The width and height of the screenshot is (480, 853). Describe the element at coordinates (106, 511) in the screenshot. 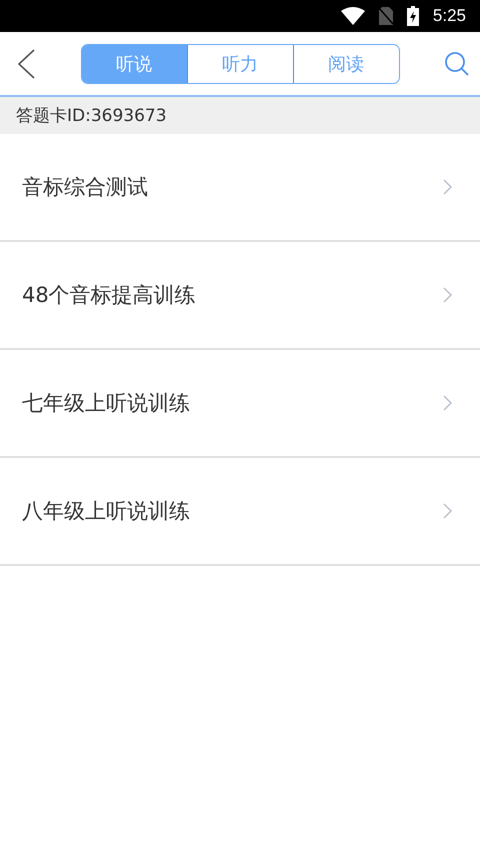

I see `item-title: 八年级上听说训练` at that location.